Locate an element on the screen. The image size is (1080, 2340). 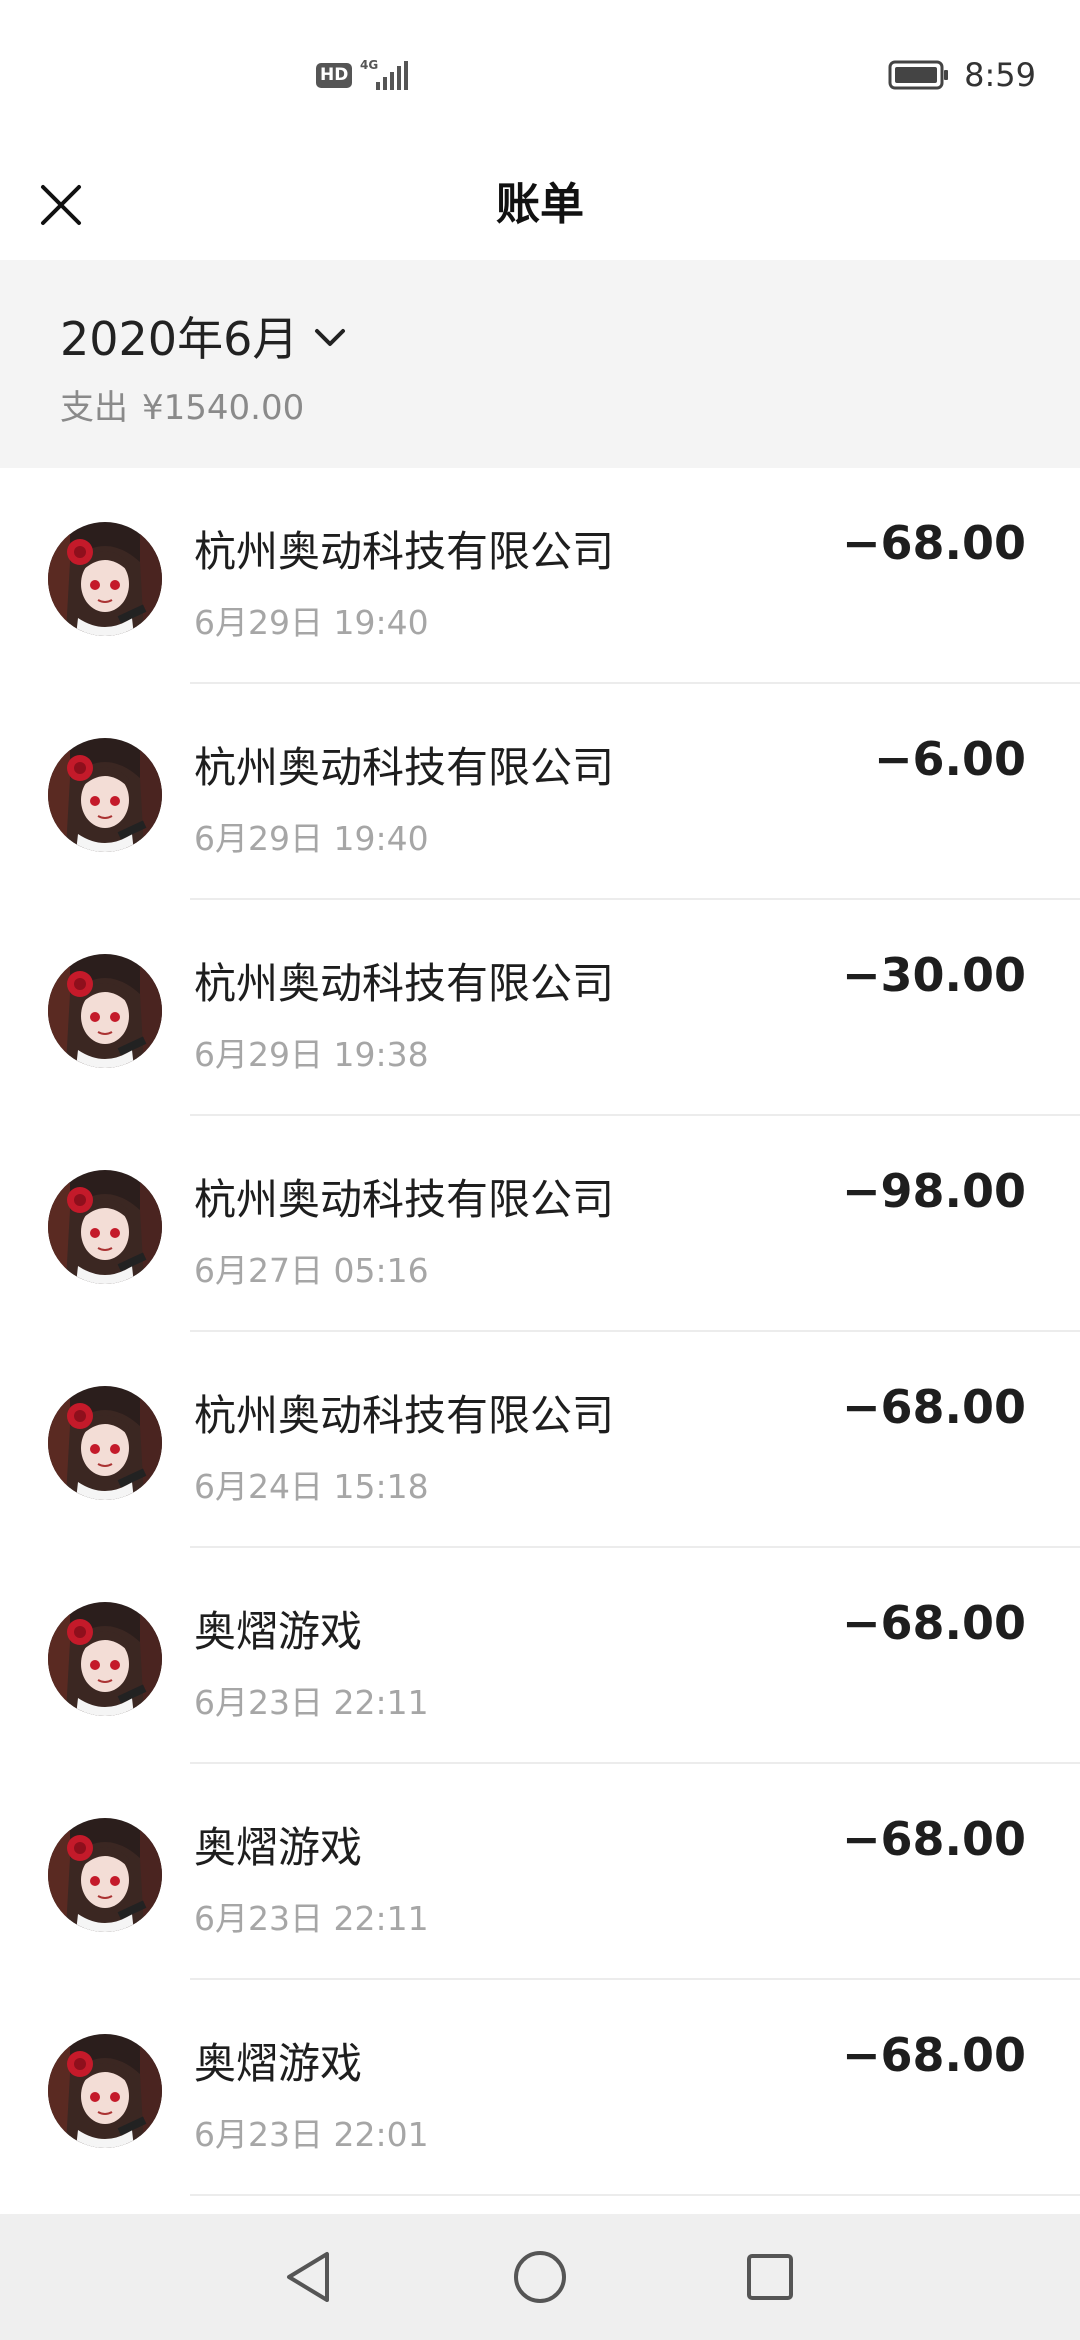
transaction-time: 6月27日 05:16 is located at coordinates (311, 1270).